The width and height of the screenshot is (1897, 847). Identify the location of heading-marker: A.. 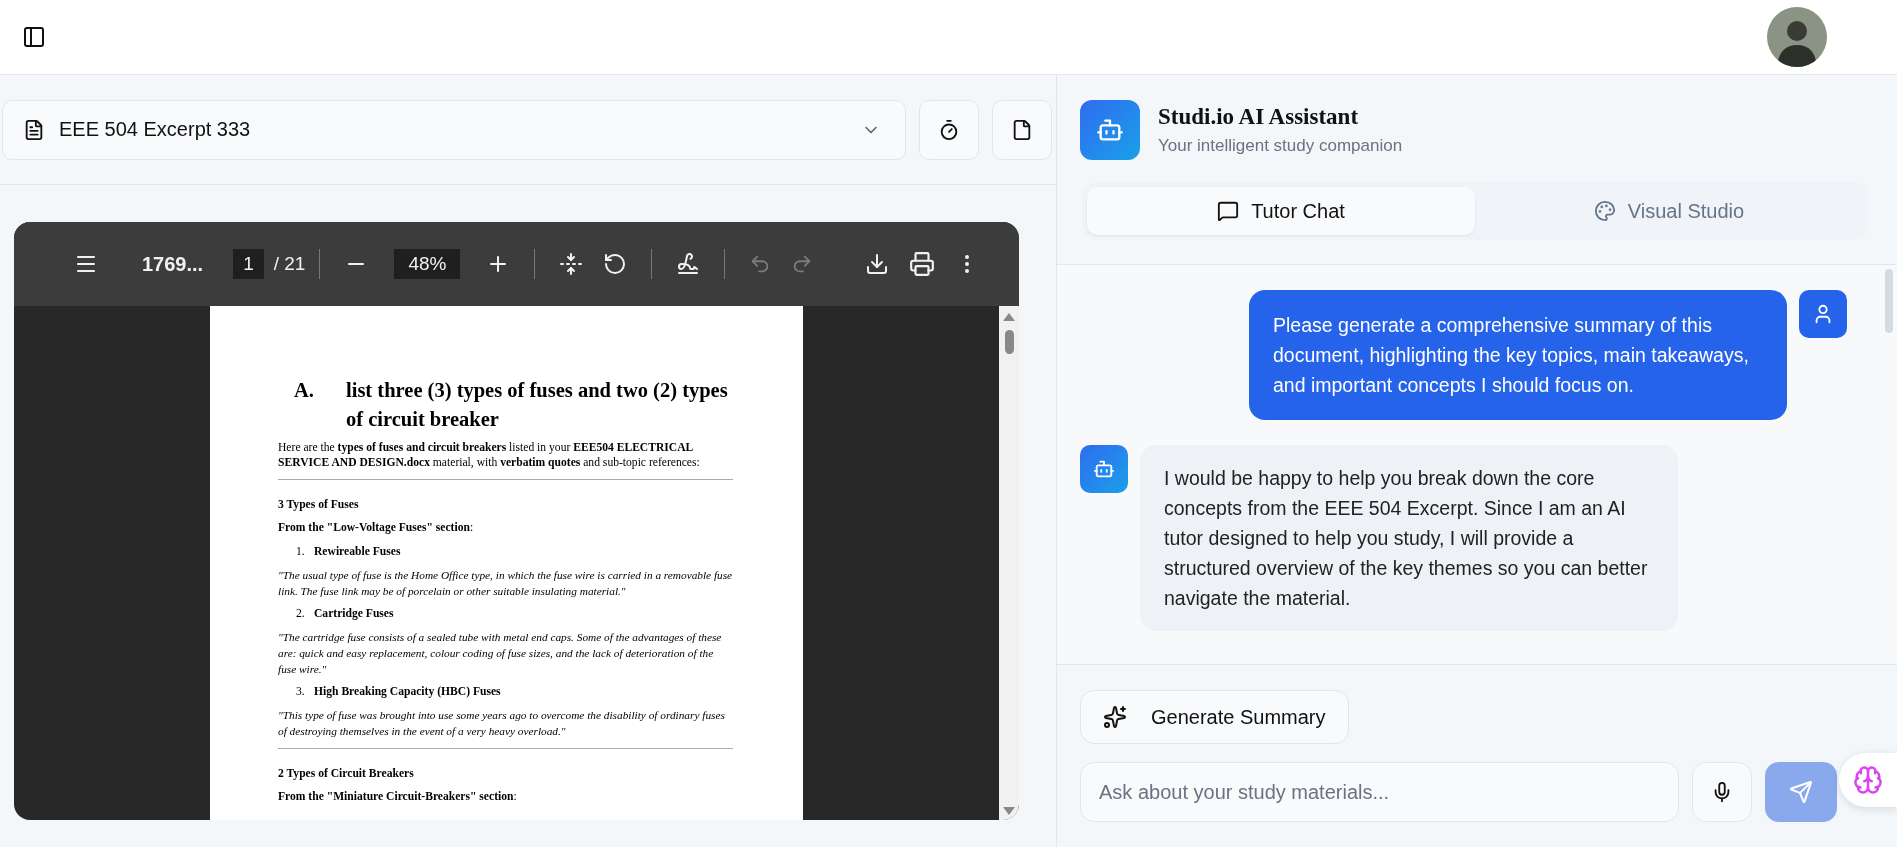
(304, 390).